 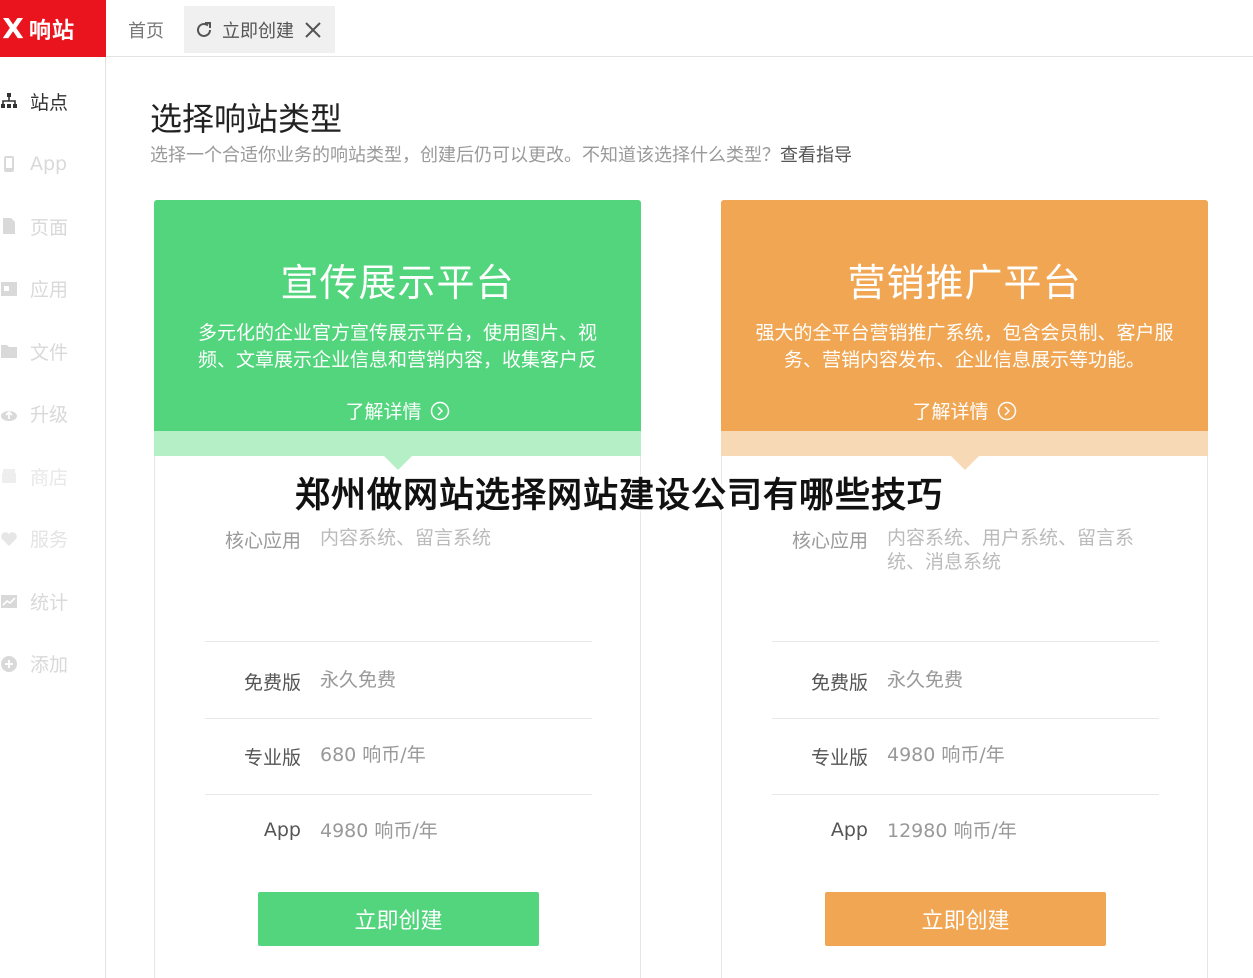 I want to click on app-icon, so click(x=9, y=289).